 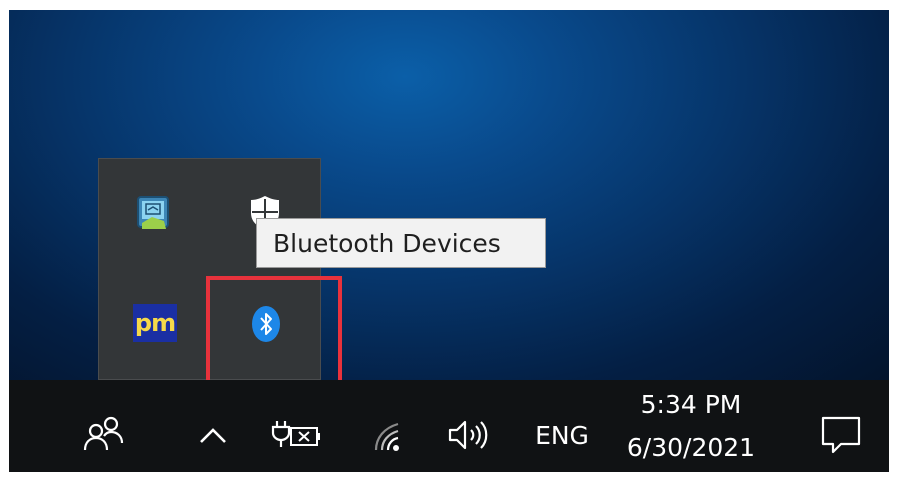 What do you see at coordinates (691, 447) in the screenshot?
I see `clock-date: 6/30/2021` at bounding box center [691, 447].